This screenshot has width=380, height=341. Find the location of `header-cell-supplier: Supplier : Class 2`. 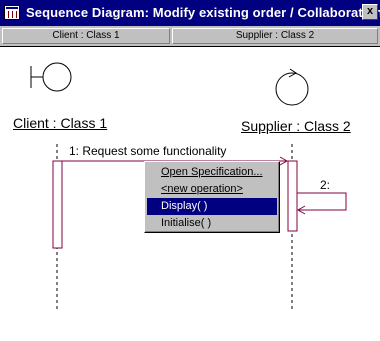

header-cell-supplier: Supplier : Class 2 is located at coordinates (275, 36).